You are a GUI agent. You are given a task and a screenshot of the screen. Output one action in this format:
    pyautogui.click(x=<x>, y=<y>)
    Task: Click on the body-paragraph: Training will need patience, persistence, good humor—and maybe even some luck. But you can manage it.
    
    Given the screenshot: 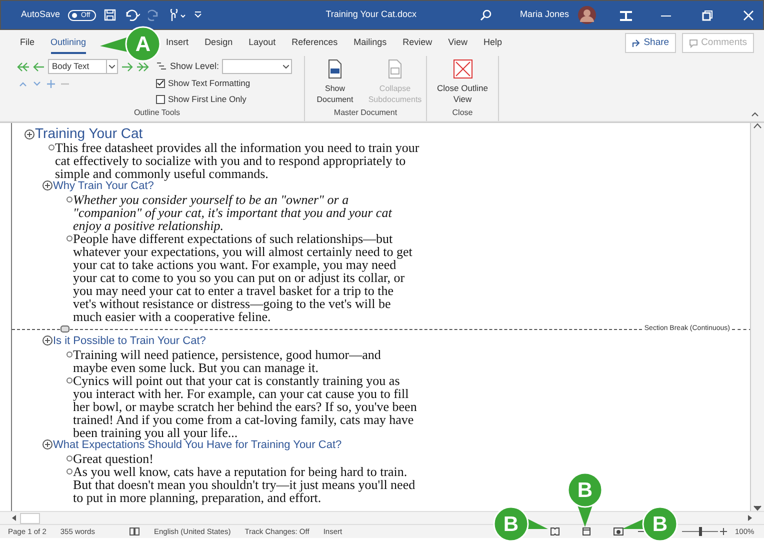 What is the action you would take?
    pyautogui.click(x=227, y=361)
    